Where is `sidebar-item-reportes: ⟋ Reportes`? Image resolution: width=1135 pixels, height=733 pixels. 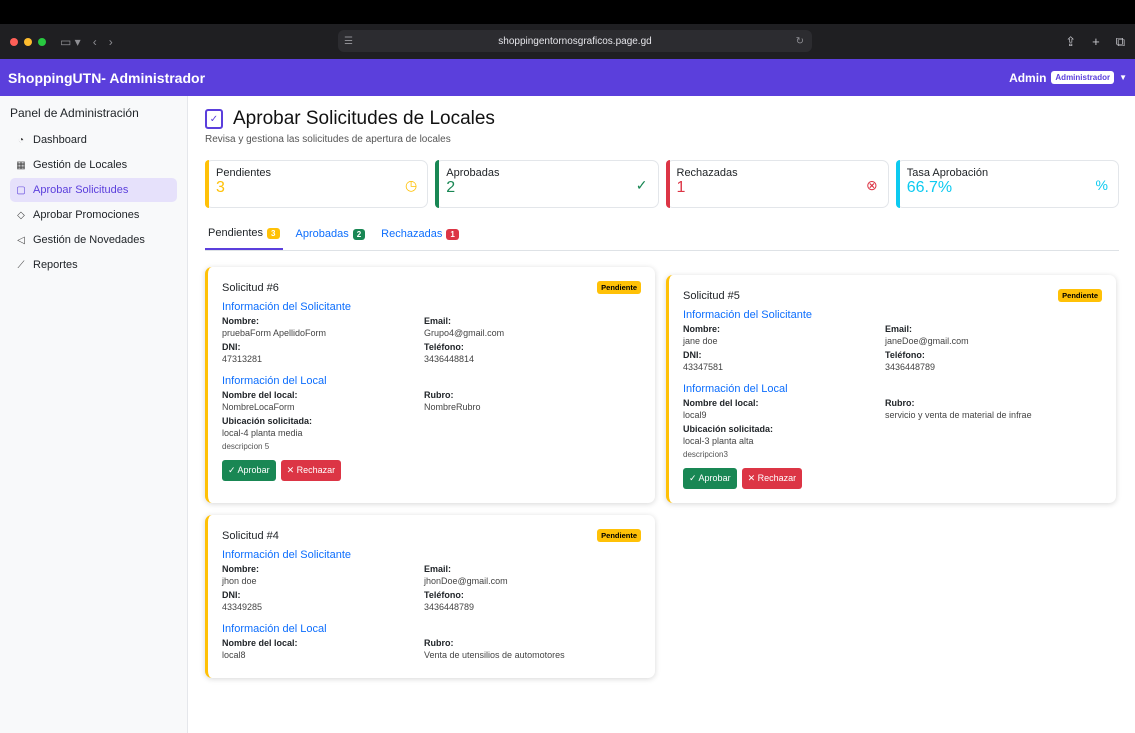 sidebar-item-reportes: ⟋ Reportes is located at coordinates (93, 265).